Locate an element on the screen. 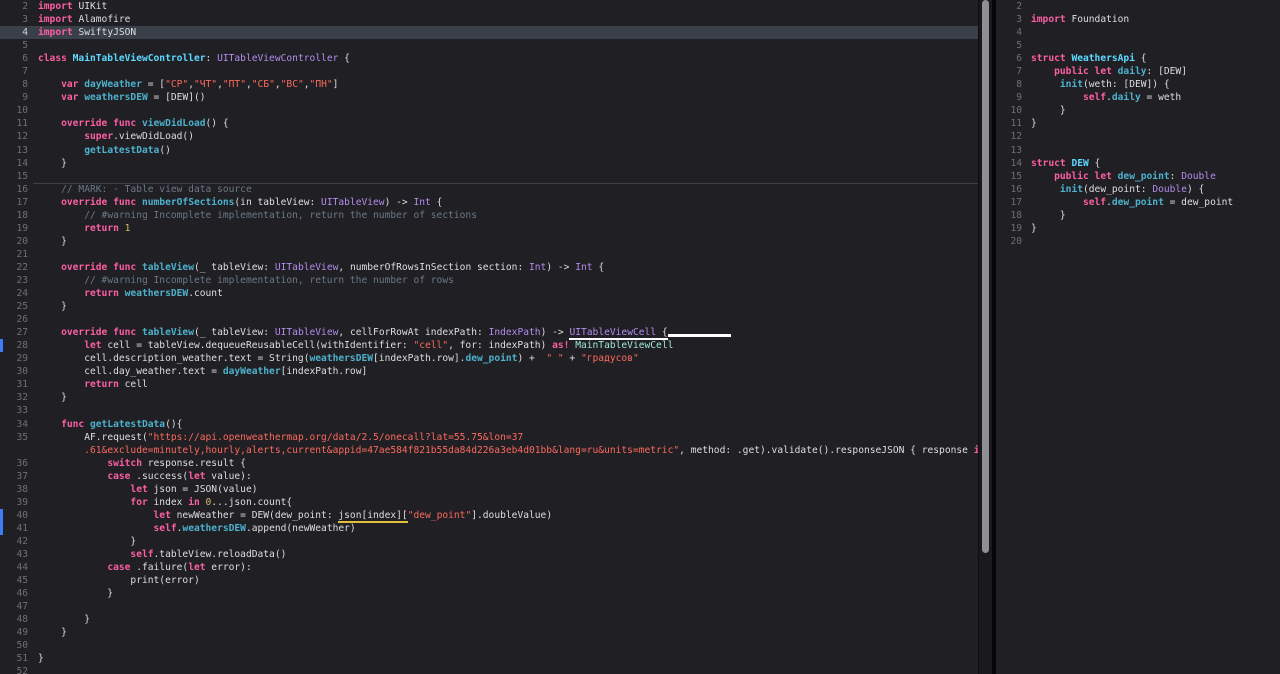  code-line: 48 } is located at coordinates (489, 619).